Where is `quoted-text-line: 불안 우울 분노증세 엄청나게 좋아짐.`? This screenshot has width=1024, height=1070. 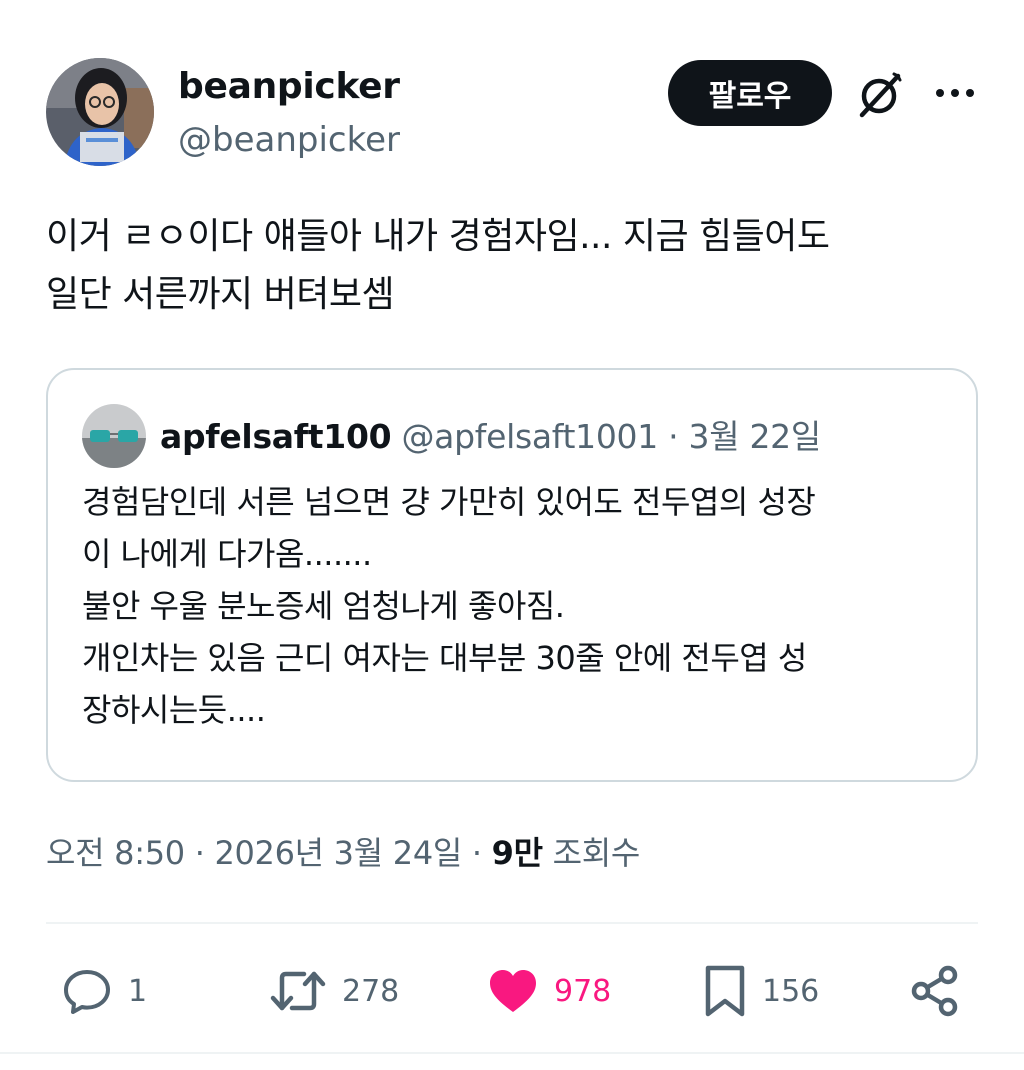 quoted-text-line: 불안 우울 분노증세 엄청나게 좋아짐. is located at coordinates (323, 606).